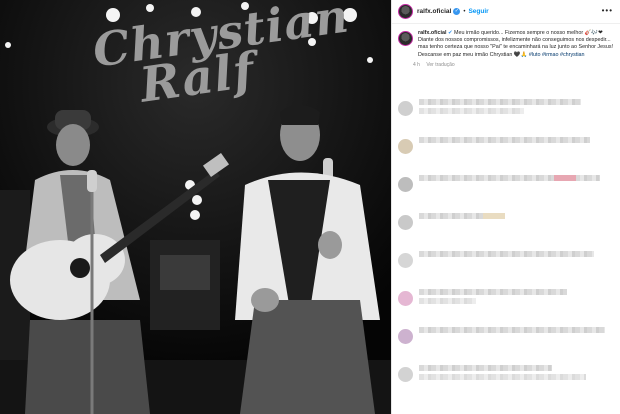 The width and height of the screenshot is (620, 414). I want to click on author-avatar, so click(405, 11).